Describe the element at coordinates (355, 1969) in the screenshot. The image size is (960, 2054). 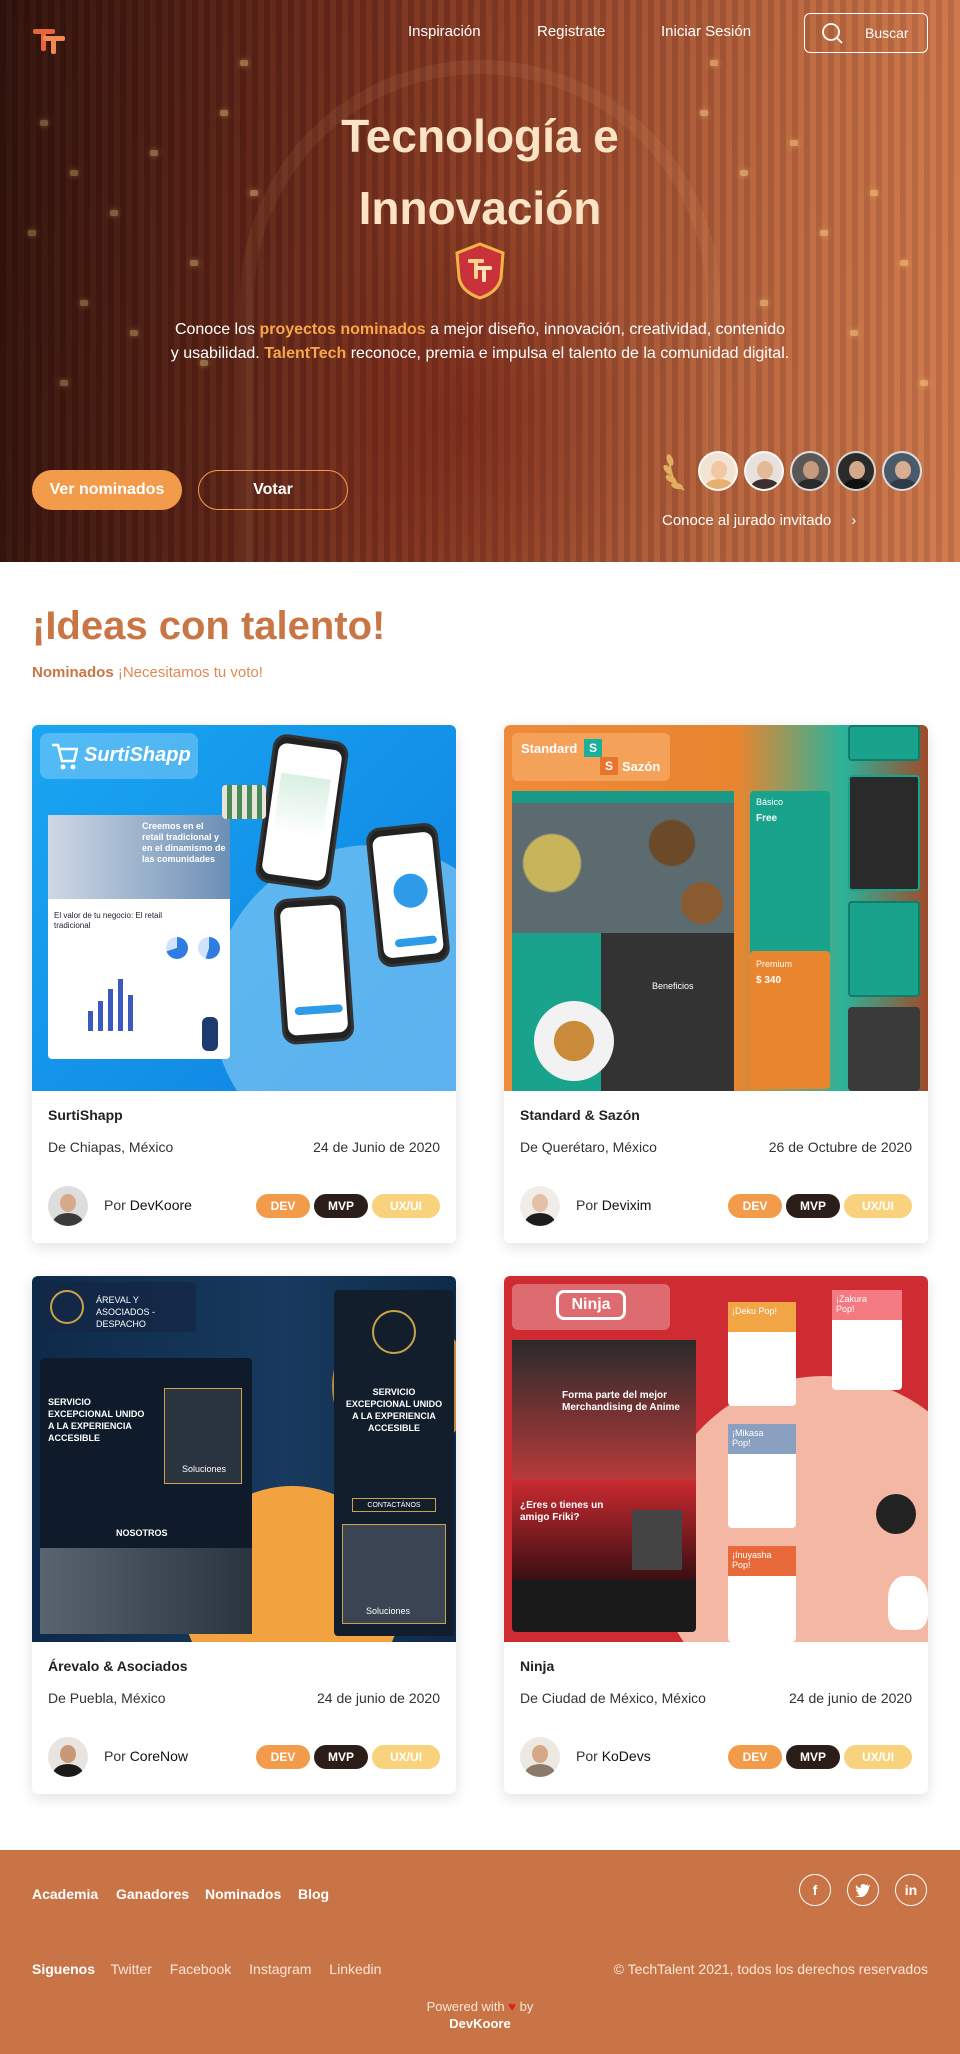
I see `follow-linkedin: Linkedin` at that location.